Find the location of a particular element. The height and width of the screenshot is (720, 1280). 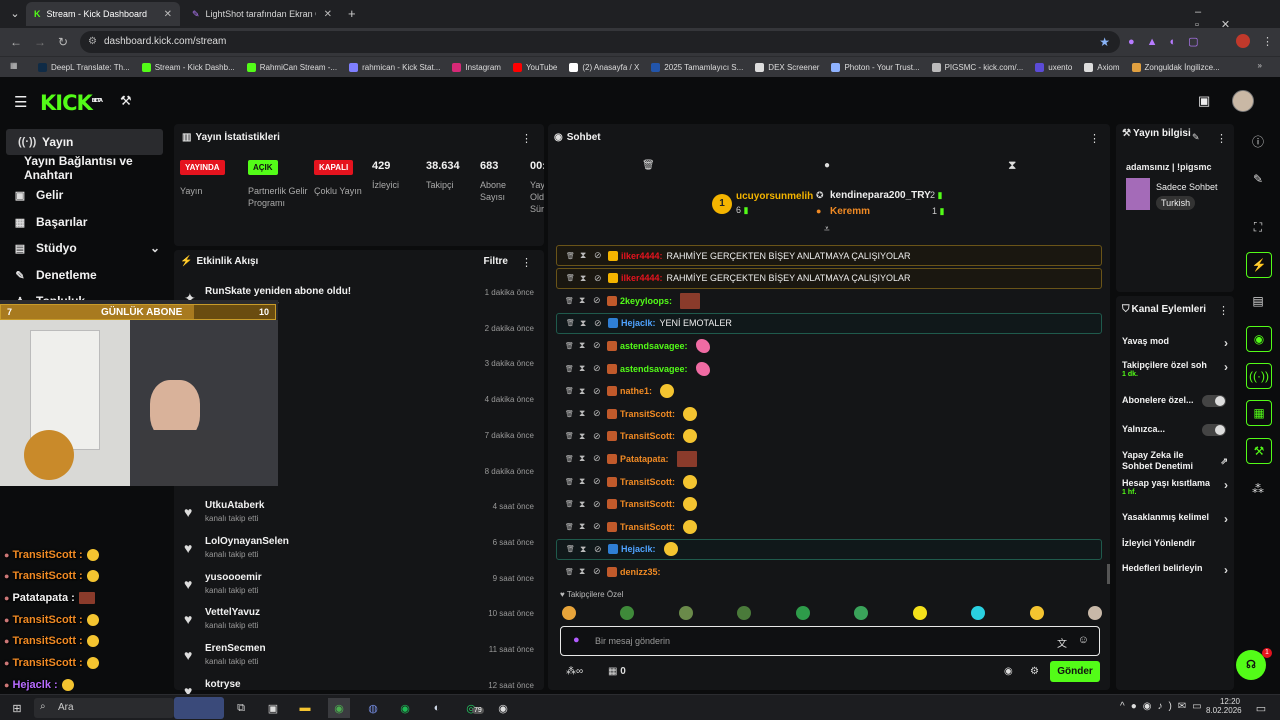

back-icon: ← is located at coordinates (16, 42).